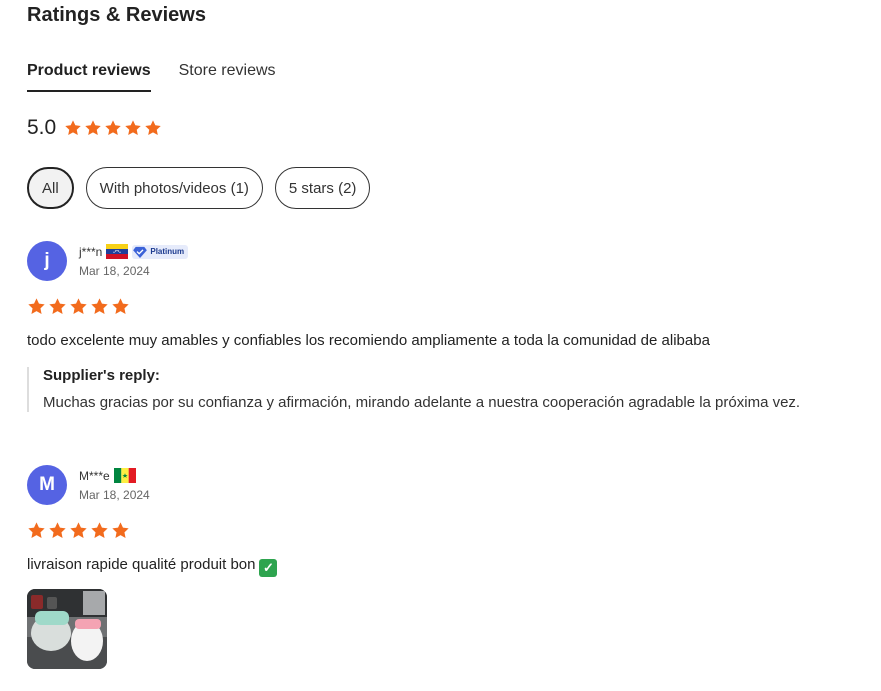  Describe the element at coordinates (134, 261) in the screenshot. I see `reviewer-meta: j***n Platinum Mar 18, 2024` at that location.